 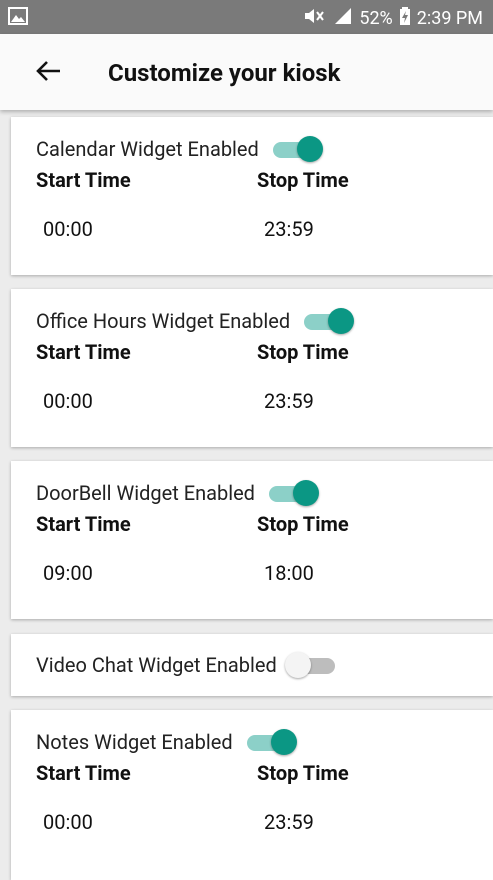 I want to click on app-bar: Customize your kiosk, so click(x=246, y=72).